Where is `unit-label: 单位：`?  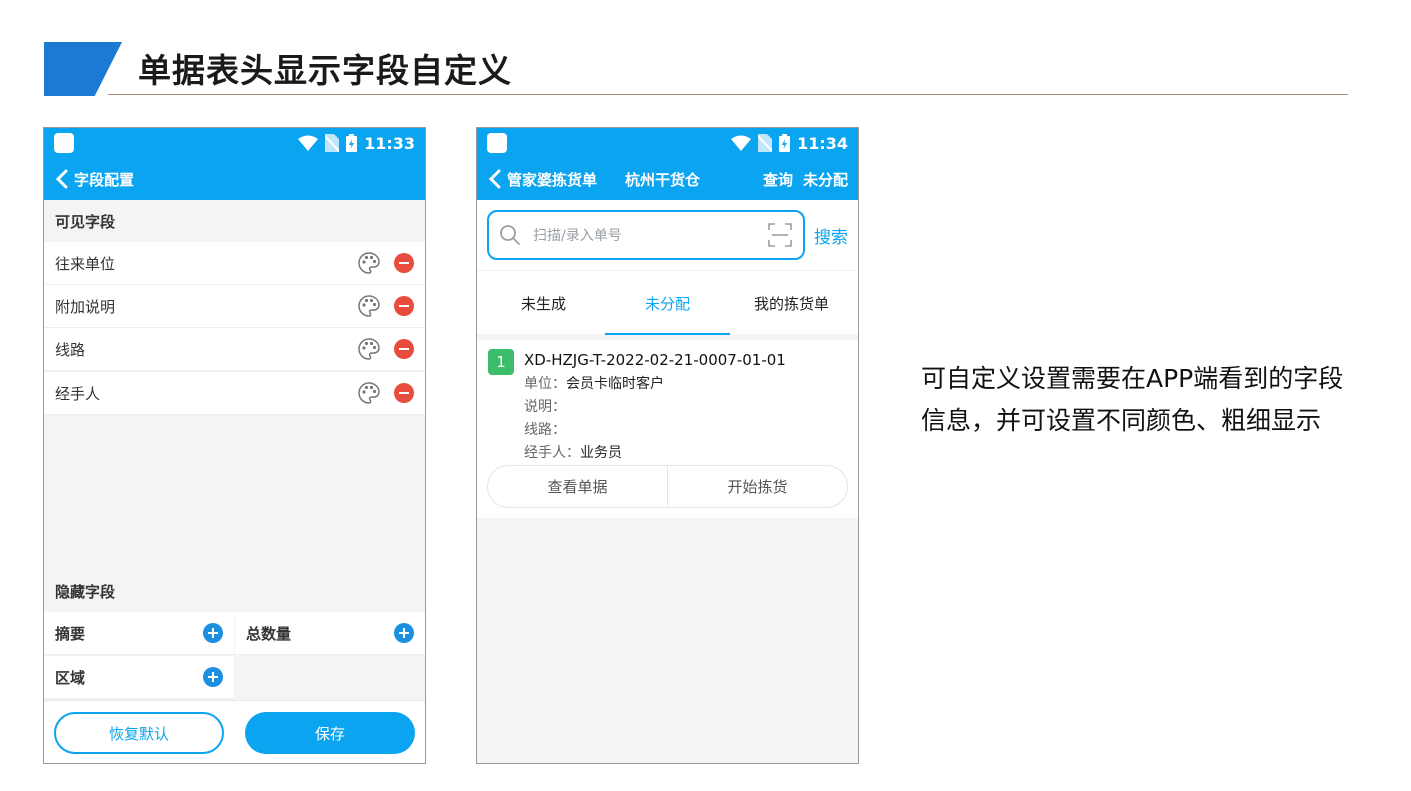
unit-label: 单位： is located at coordinates (545, 384).